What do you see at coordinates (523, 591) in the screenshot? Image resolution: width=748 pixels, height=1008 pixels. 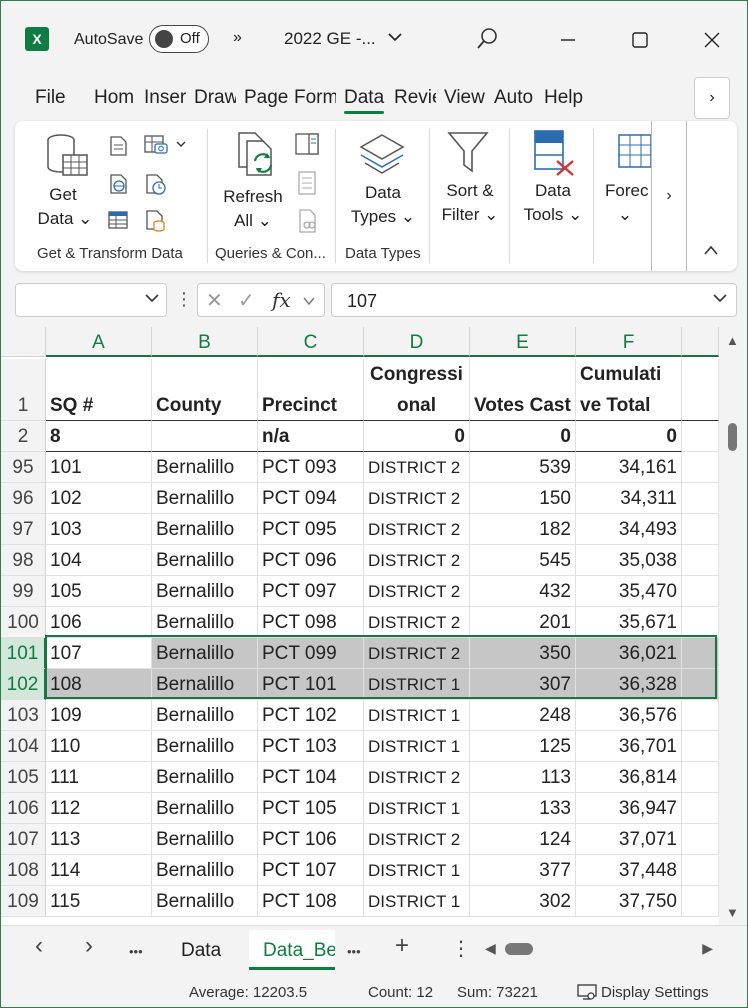 I see `table-cell: 432` at bounding box center [523, 591].